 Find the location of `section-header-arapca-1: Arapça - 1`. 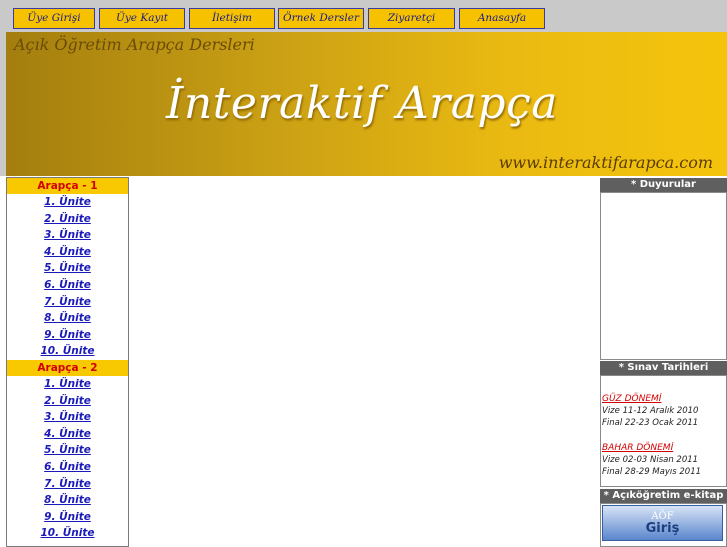

section-header-arapca-1: Arapça - 1 is located at coordinates (67, 186).